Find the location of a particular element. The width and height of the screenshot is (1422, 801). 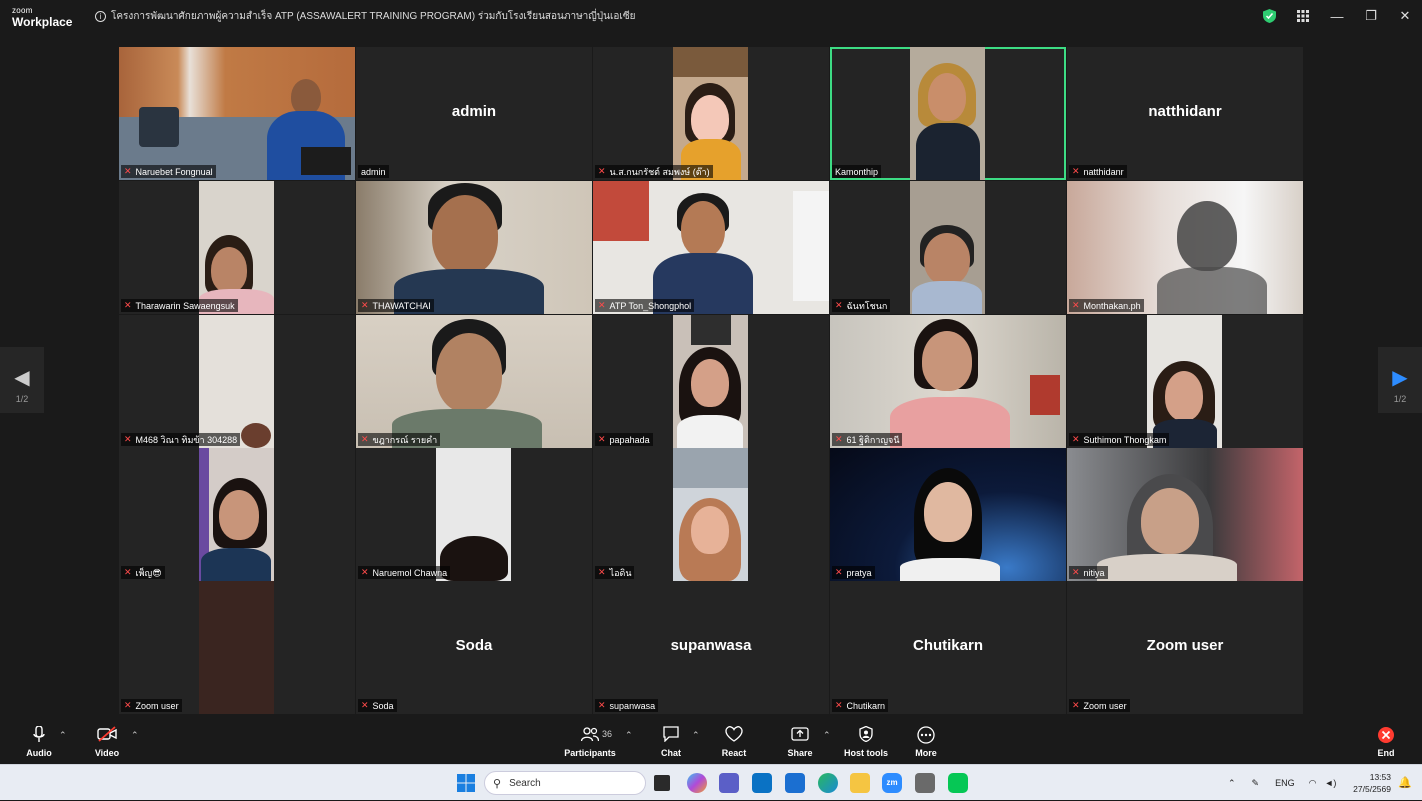

participant-name: ✕ Chutikarn is located at coordinates (860, 705).